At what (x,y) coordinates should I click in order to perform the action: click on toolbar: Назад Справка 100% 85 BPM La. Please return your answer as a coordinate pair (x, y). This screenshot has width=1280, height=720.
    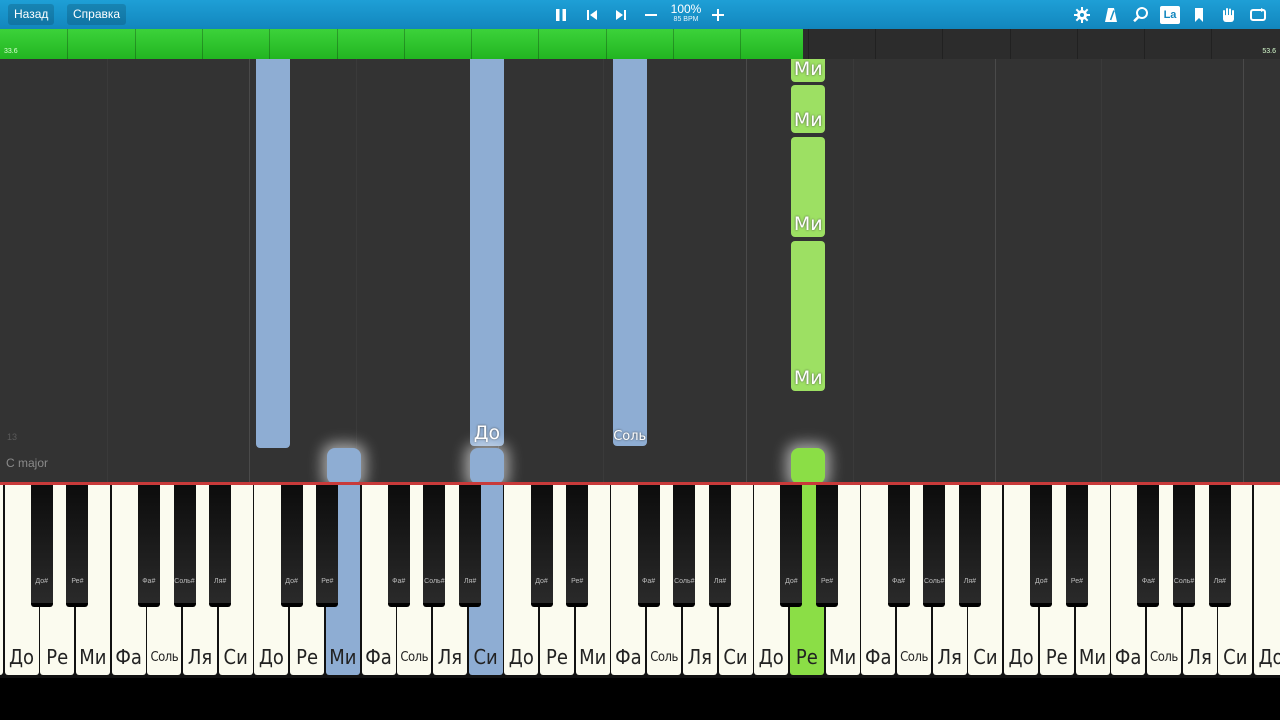
    Looking at the image, I should click on (640, 14).